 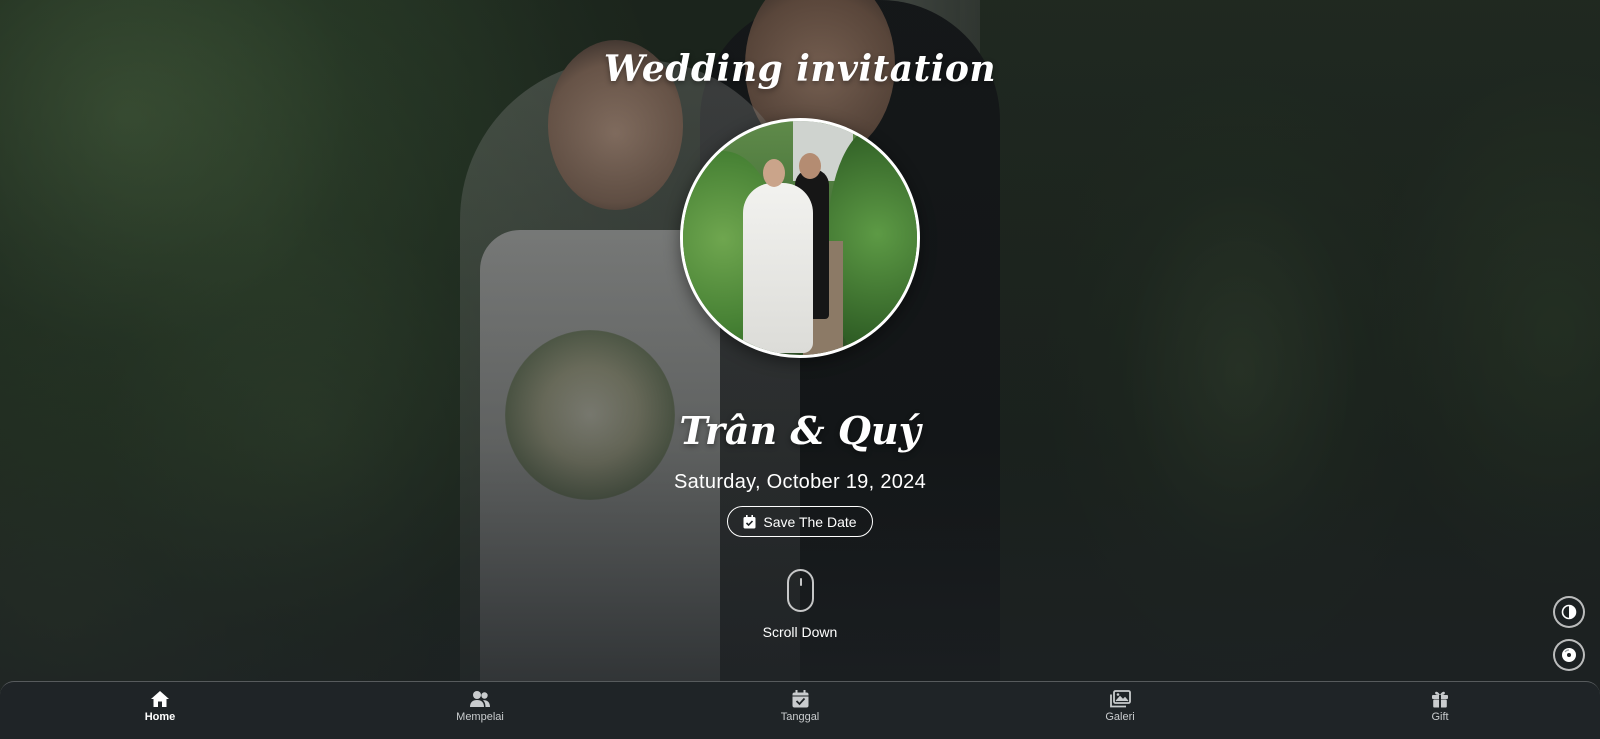 I want to click on contrast-icon, so click(x=1569, y=612).